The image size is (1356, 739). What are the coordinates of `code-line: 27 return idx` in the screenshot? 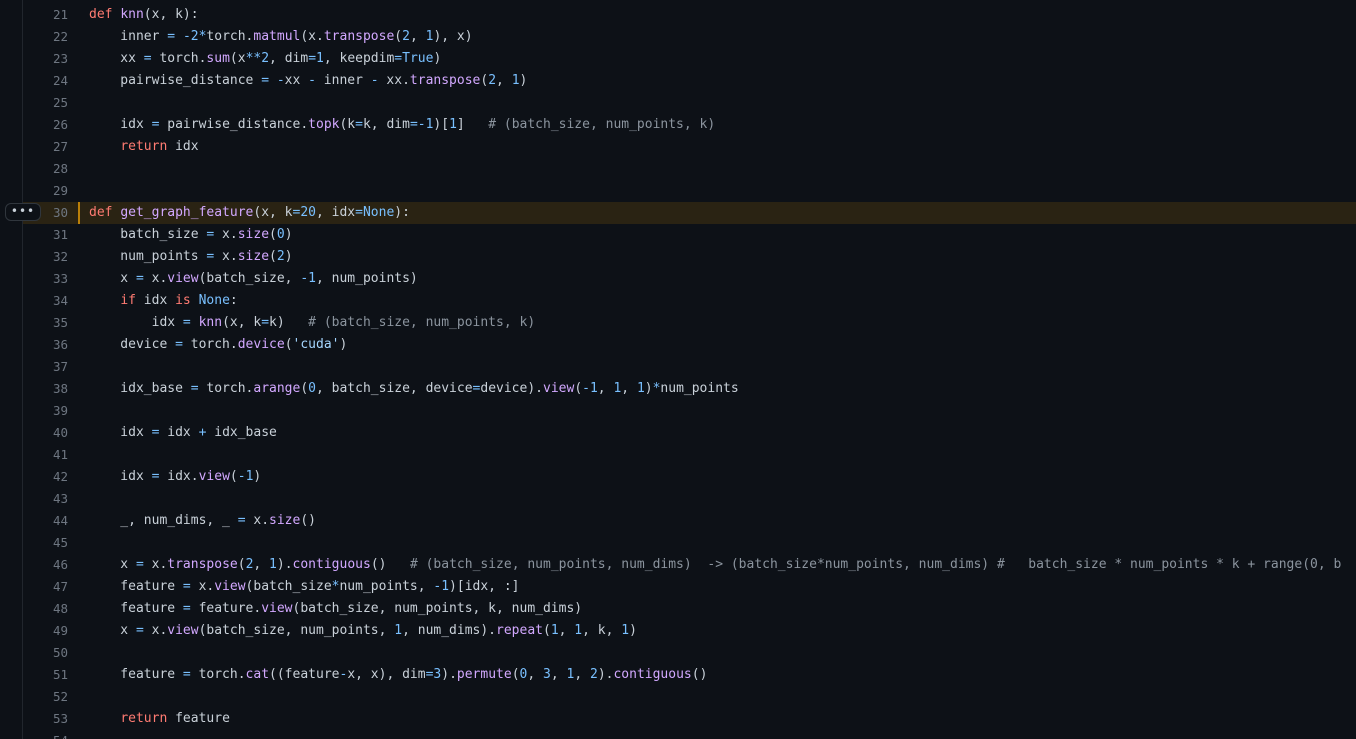 It's located at (689, 147).